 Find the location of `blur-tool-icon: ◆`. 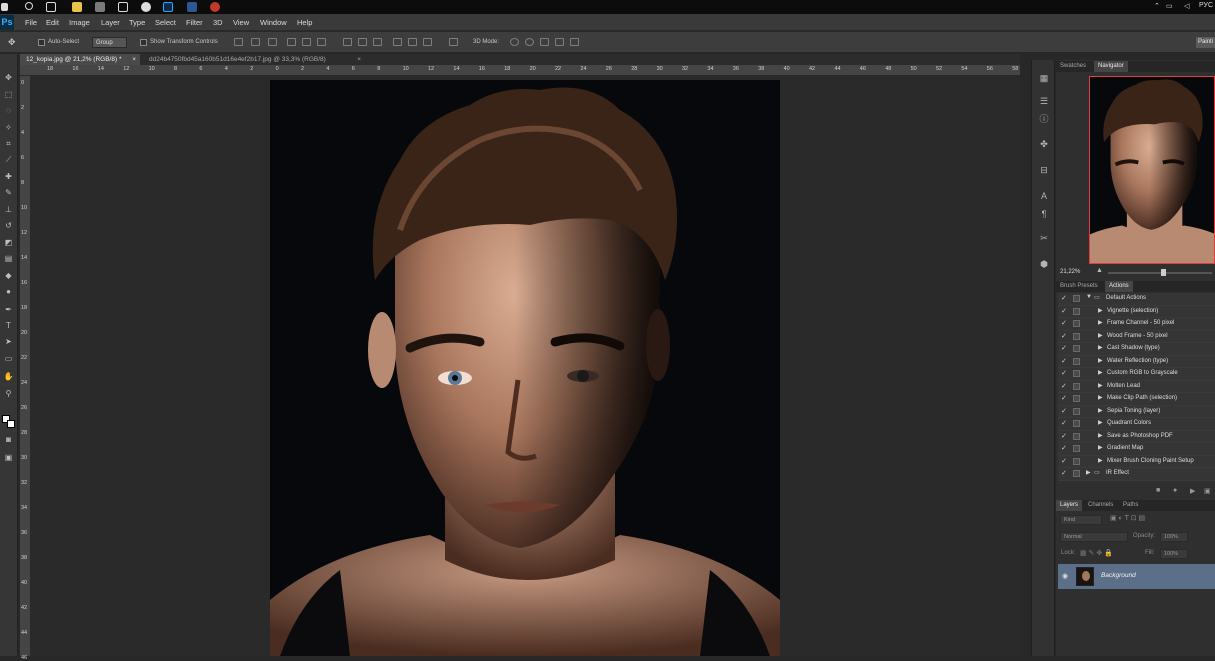

blur-tool-icon: ◆ is located at coordinates (8, 275).